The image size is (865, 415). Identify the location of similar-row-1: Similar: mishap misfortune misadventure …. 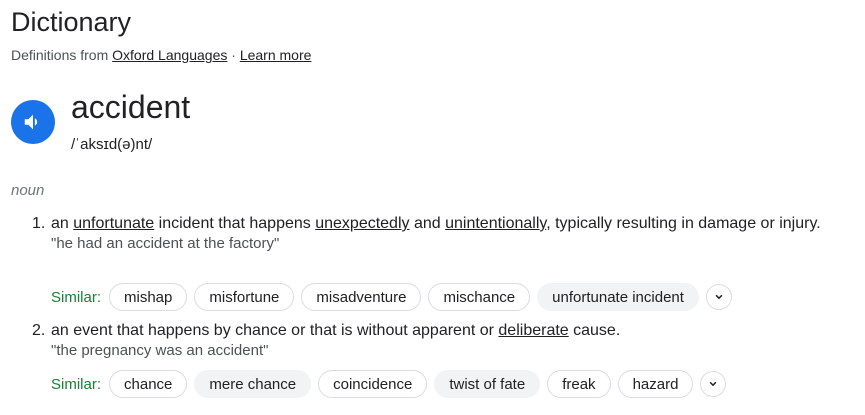
(391, 297).